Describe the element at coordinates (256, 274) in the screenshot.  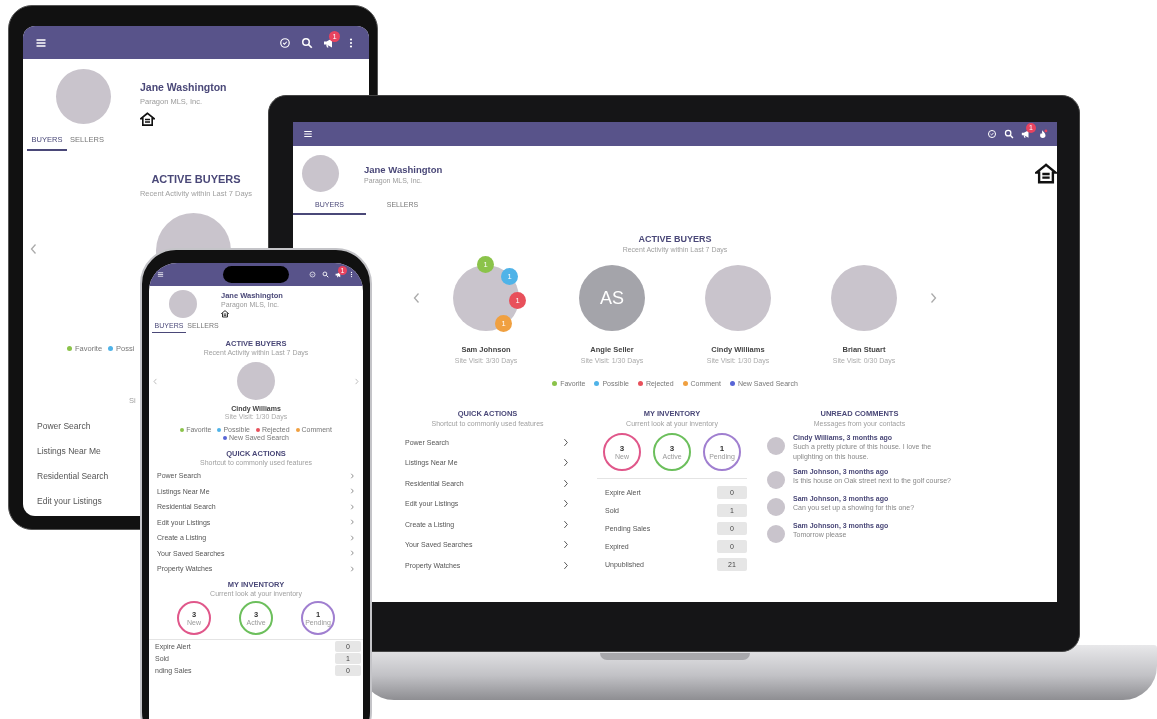
I see `camera-notch` at that location.